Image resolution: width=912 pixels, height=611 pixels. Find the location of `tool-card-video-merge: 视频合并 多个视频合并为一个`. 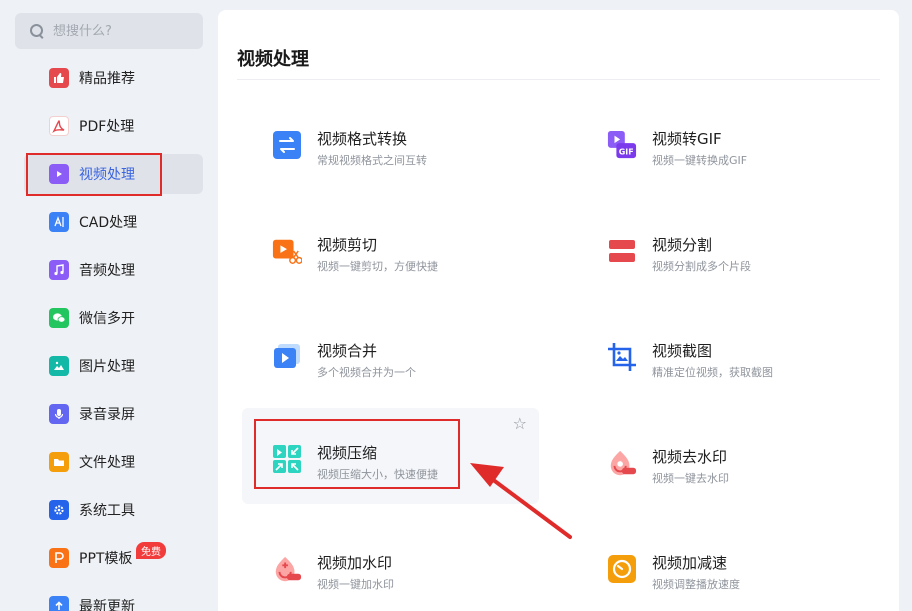

tool-card-video-merge: 视频合并 多个视频合并为一个 is located at coordinates (390, 354).